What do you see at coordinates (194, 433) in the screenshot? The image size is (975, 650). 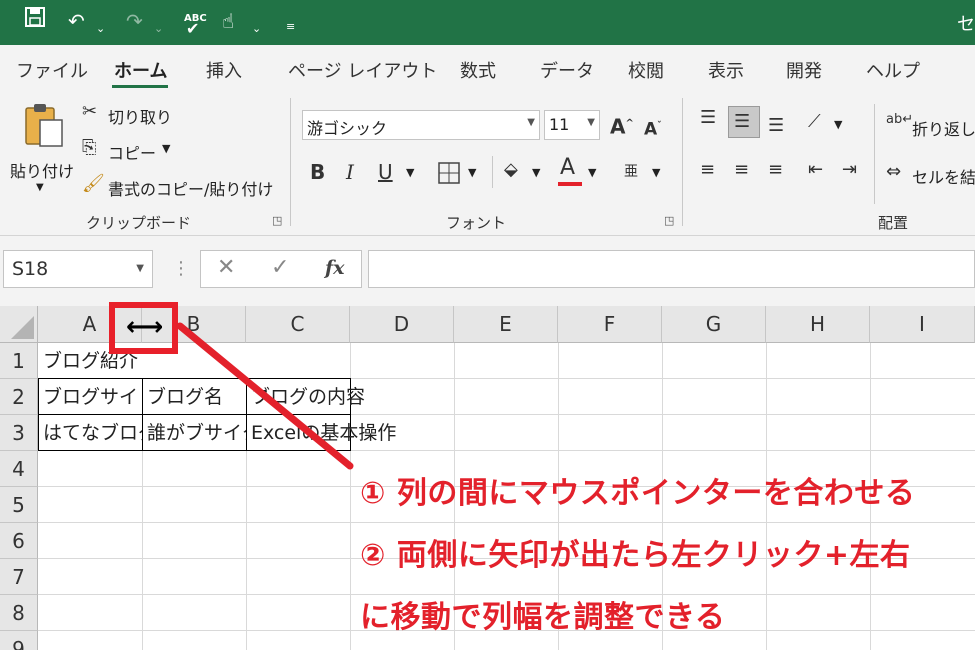 I see `cell-b3: 誰がブサイクや` at bounding box center [194, 433].